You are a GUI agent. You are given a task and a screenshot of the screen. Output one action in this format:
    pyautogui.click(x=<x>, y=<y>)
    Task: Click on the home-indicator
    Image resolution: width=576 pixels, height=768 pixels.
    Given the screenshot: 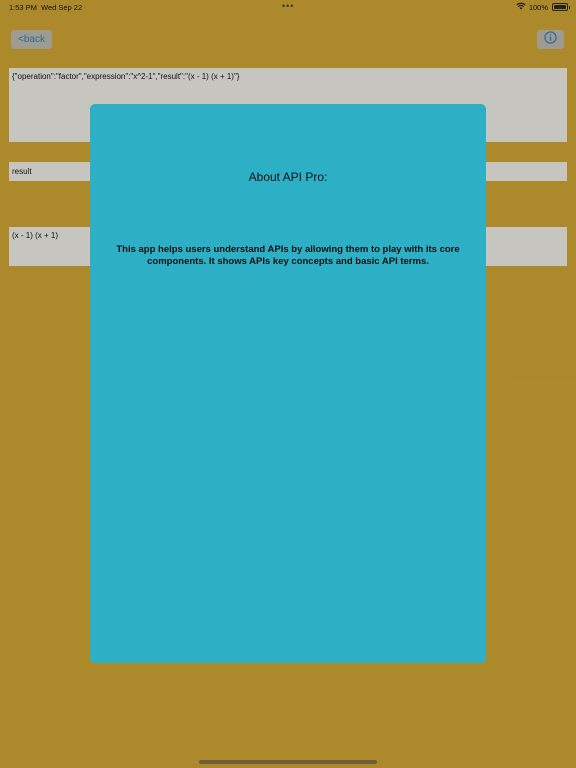 What is the action you would take?
    pyautogui.click(x=288, y=762)
    